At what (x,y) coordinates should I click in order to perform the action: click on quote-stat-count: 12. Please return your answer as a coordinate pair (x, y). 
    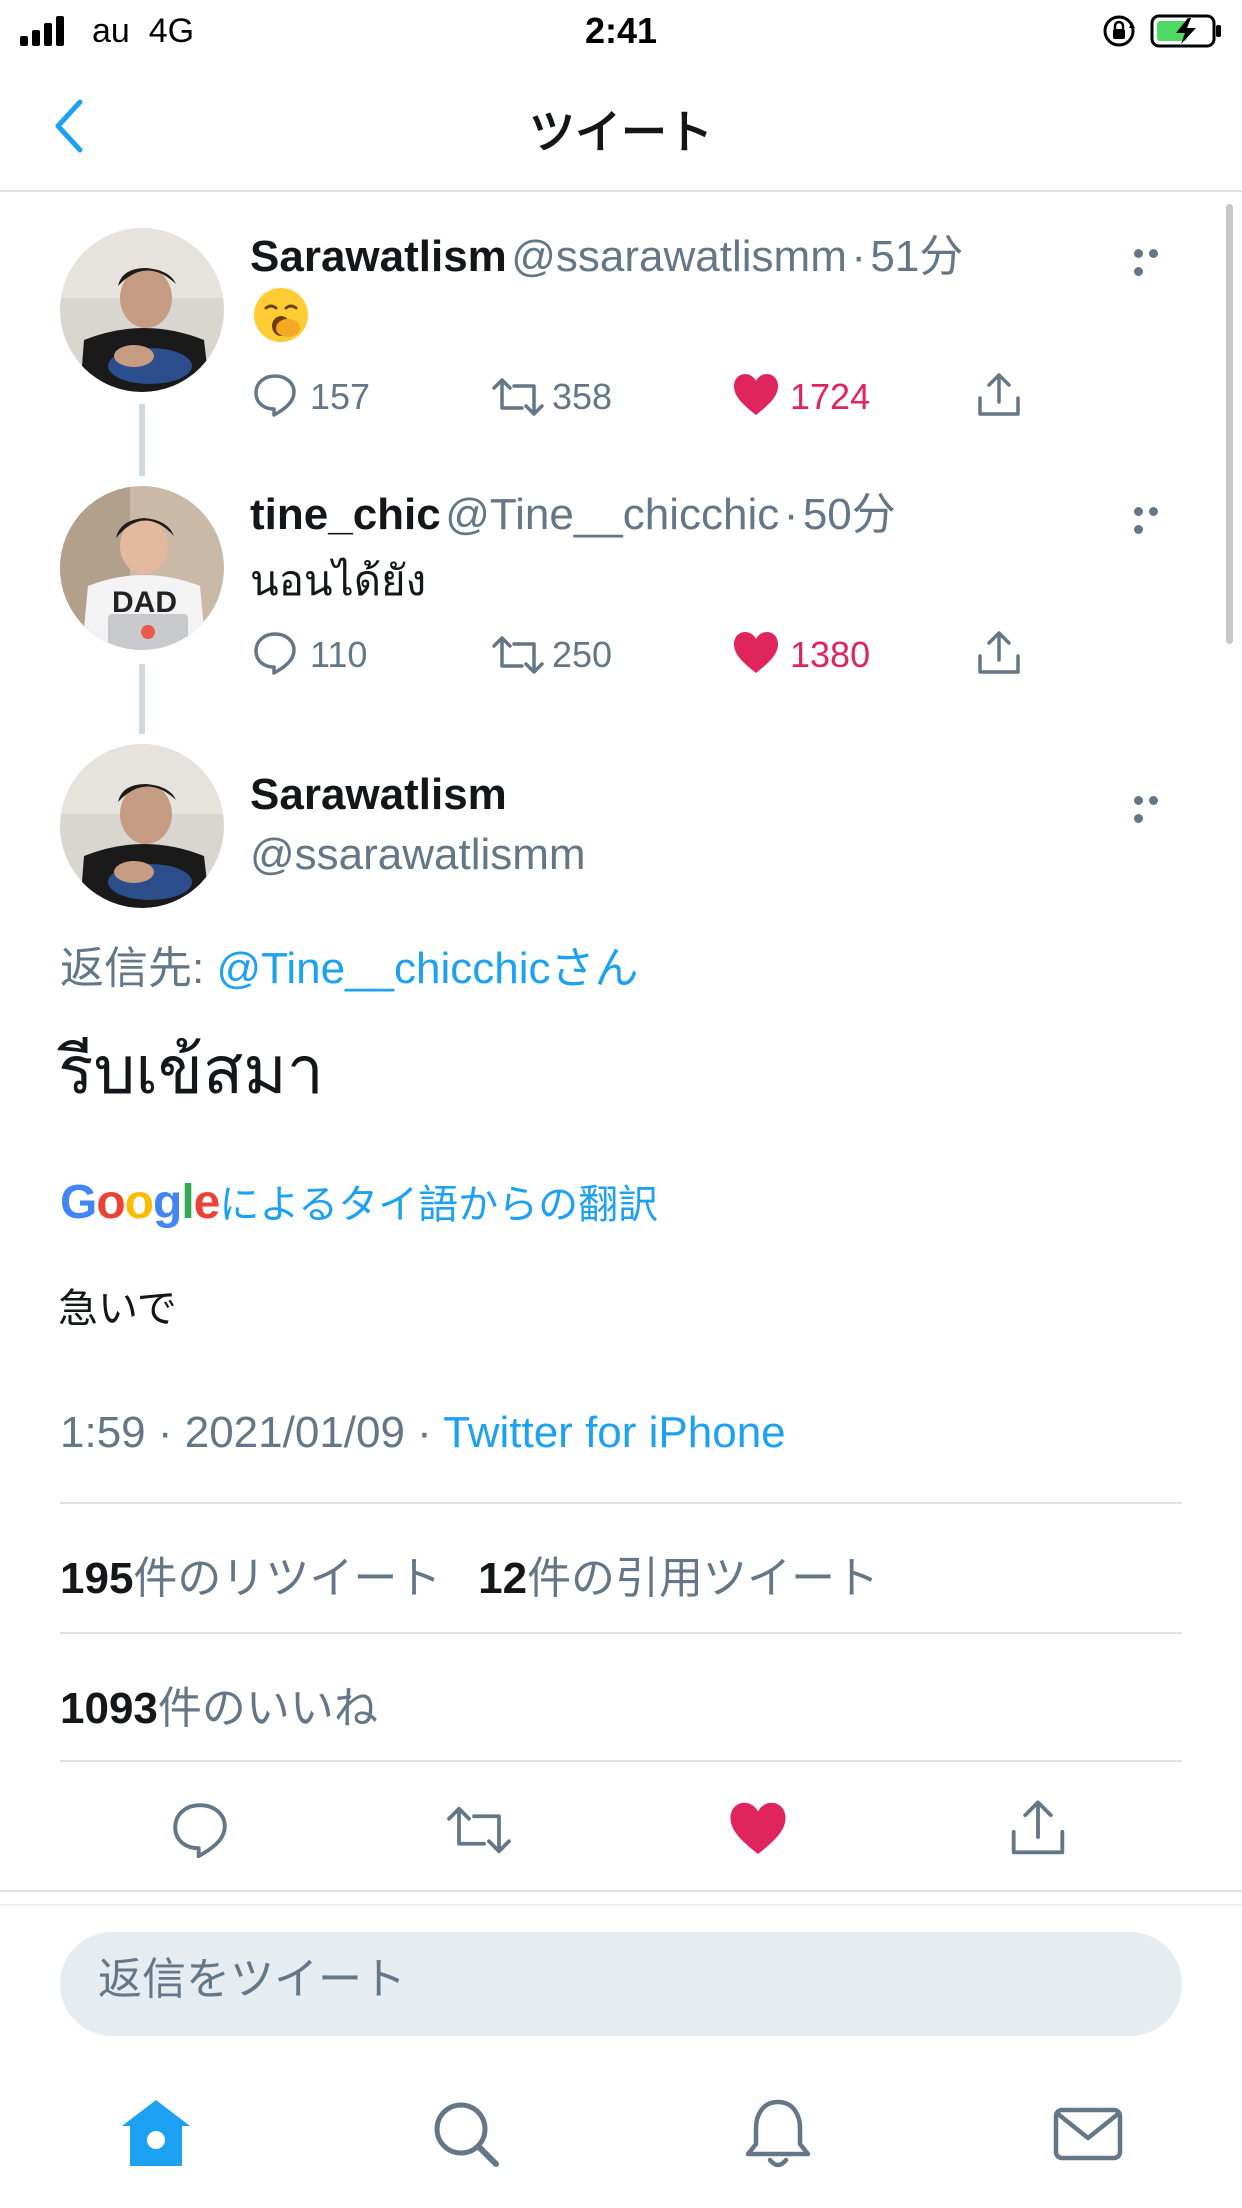
    Looking at the image, I should click on (503, 1578).